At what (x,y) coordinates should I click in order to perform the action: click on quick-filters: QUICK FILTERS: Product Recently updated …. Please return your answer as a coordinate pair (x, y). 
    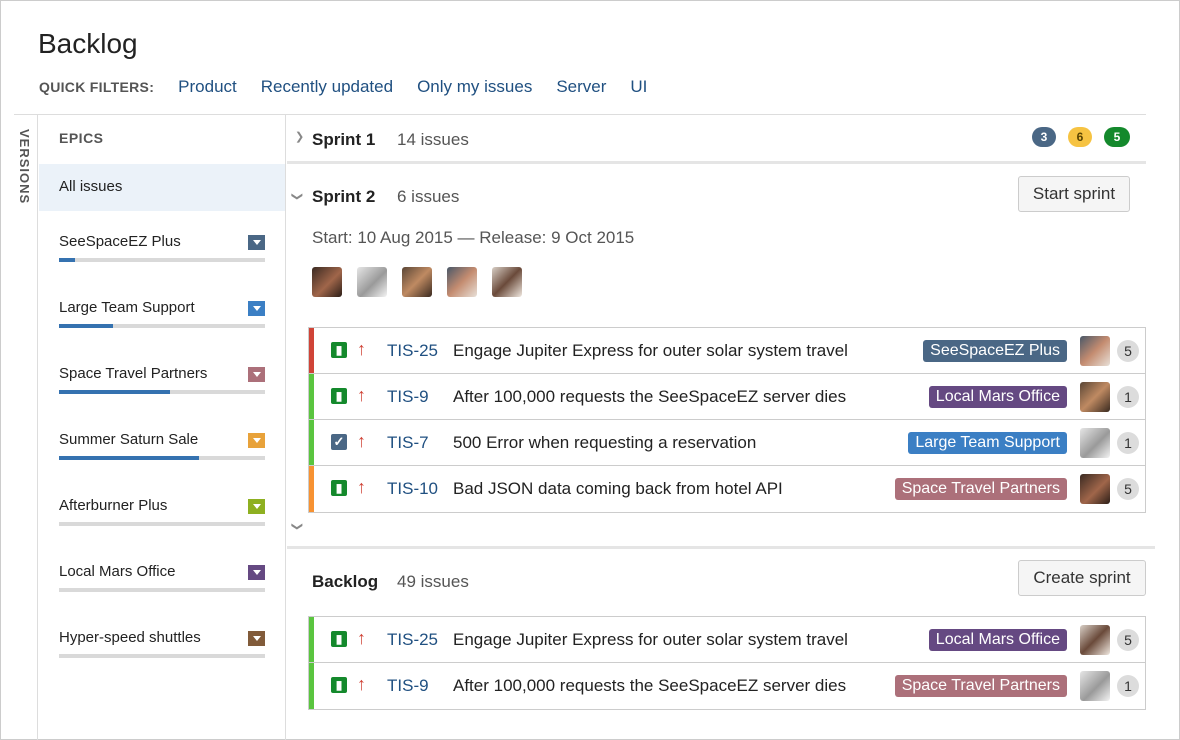
    Looking at the image, I should click on (355, 87).